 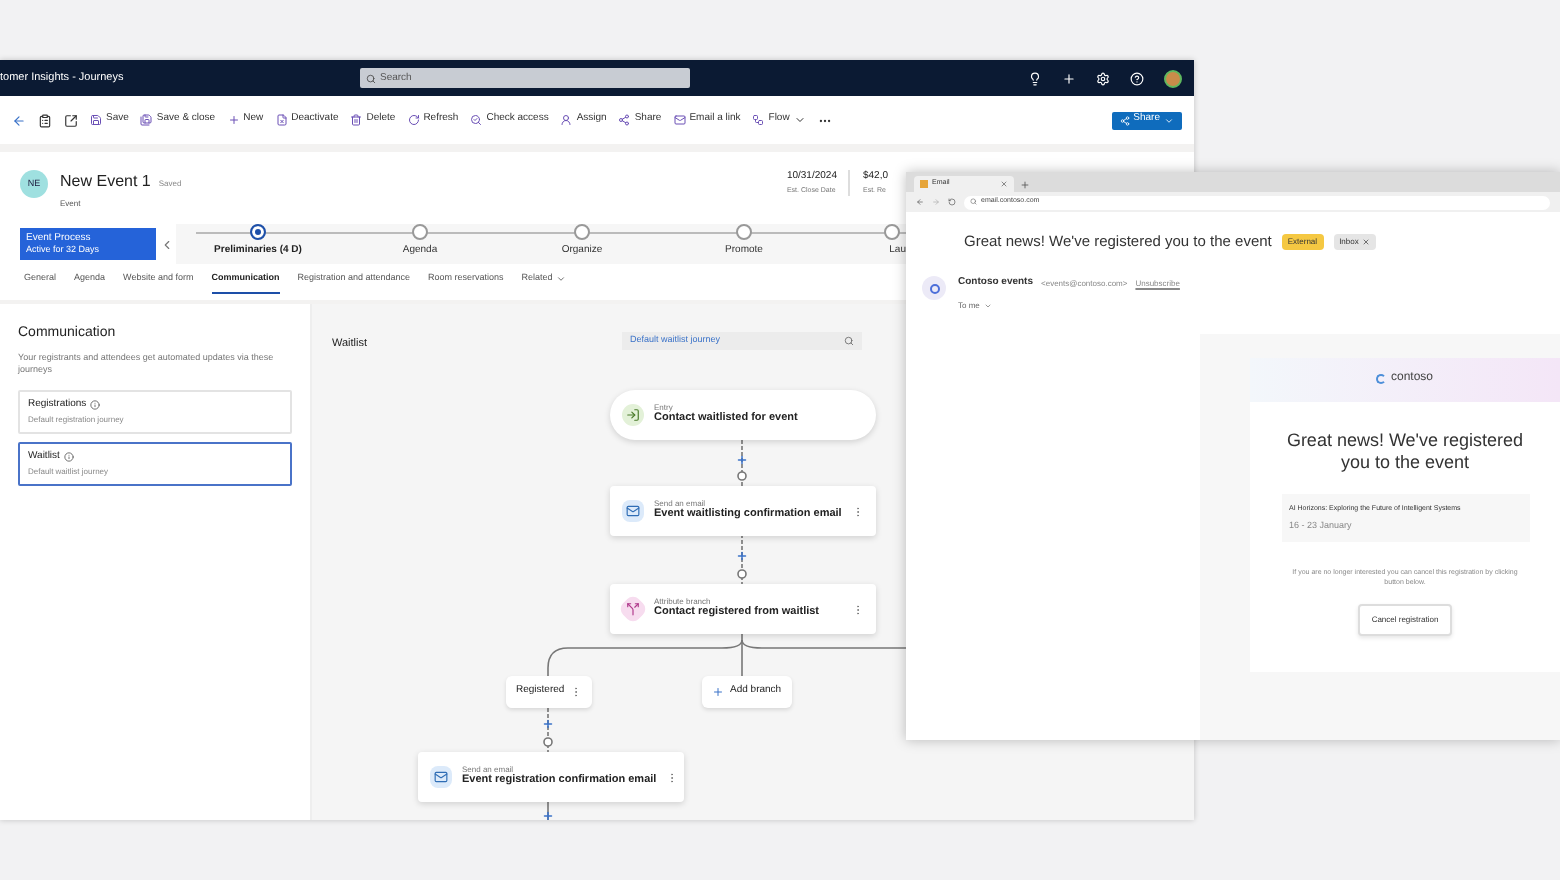 I want to click on record-title: New Event 1, so click(x=105, y=182).